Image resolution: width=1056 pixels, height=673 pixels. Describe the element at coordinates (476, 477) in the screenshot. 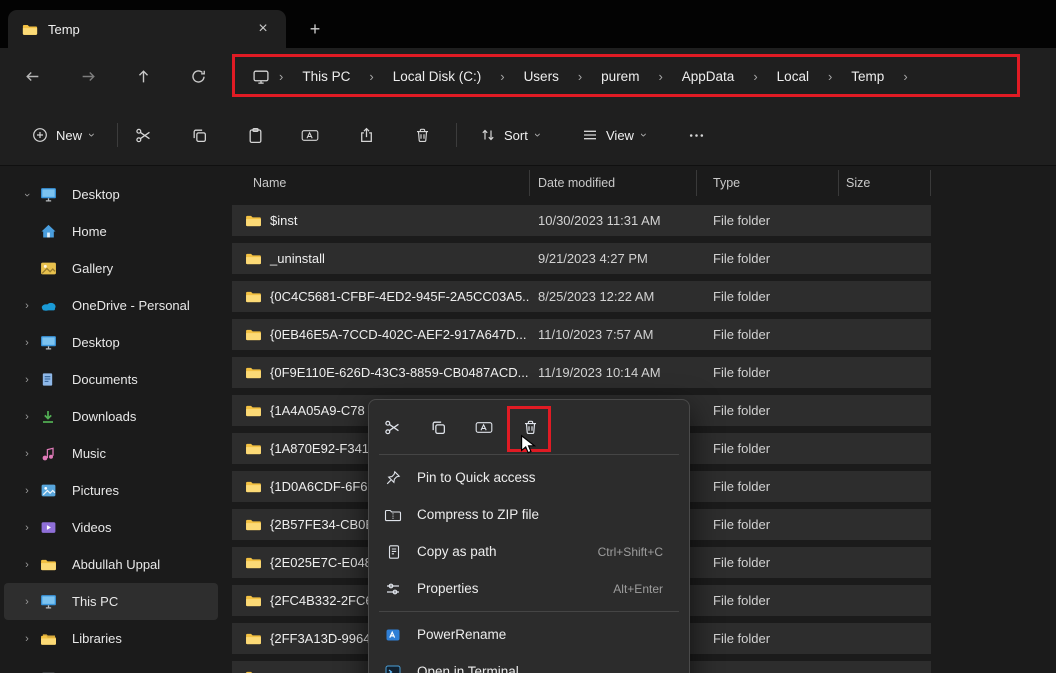

I see `menu-item-label: Pin to Quick access` at that location.